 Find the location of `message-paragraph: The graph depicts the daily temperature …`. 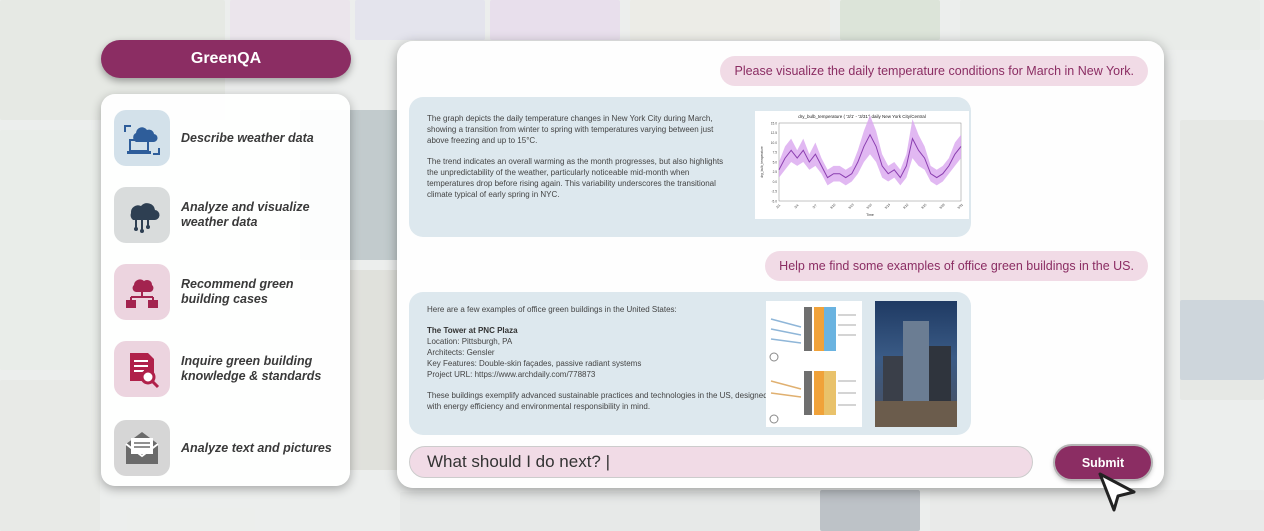

message-paragraph: The graph depicts the daily temperature … is located at coordinates (570, 129).